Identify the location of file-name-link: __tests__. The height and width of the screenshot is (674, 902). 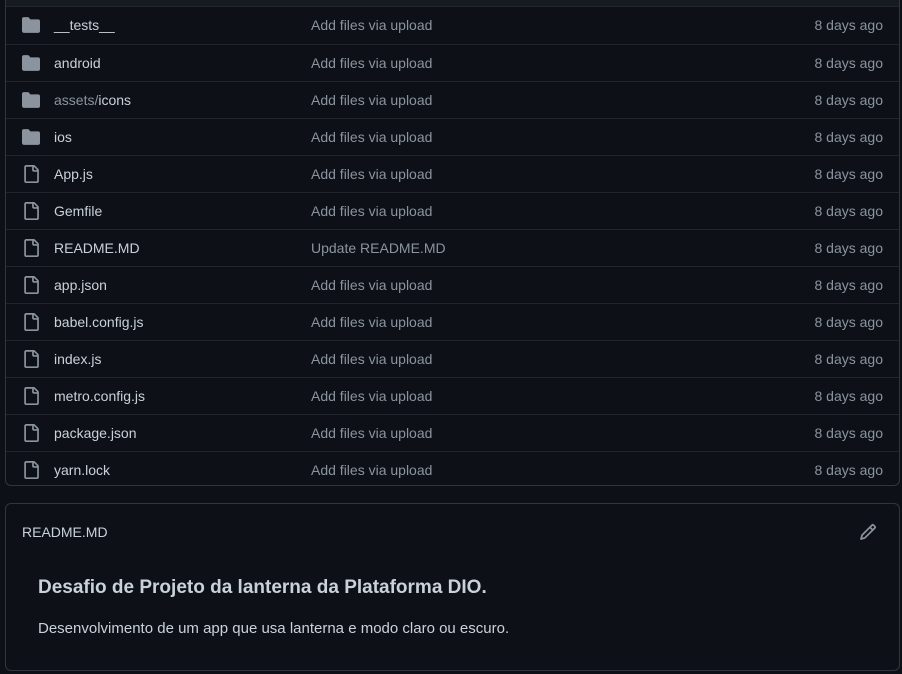
(84, 25).